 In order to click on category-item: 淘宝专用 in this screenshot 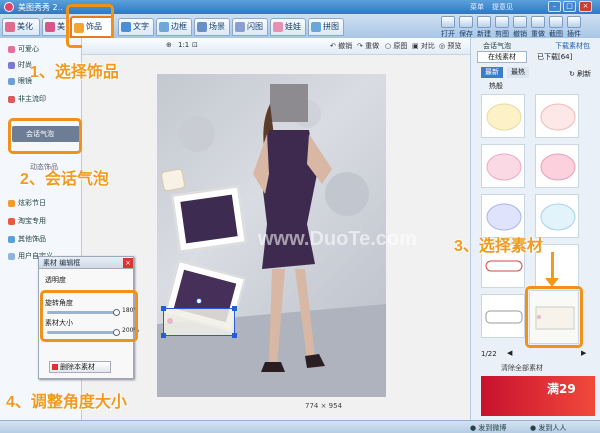, I will do `click(42, 221)`.